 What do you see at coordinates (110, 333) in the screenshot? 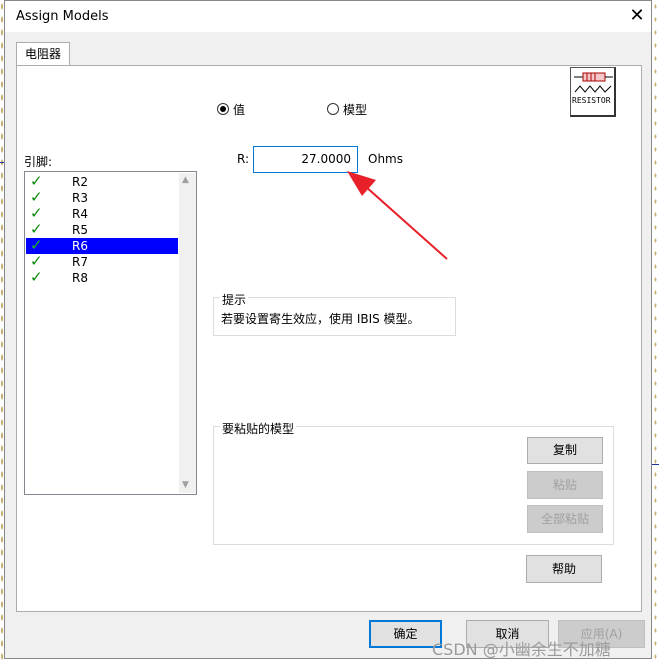
I see `pins-list: ✓ R2 ✓ R3 ✓ R4 ✓ R5 ✓ R6 ✓ R7 ✓ R8 ▲ ▼` at bounding box center [110, 333].